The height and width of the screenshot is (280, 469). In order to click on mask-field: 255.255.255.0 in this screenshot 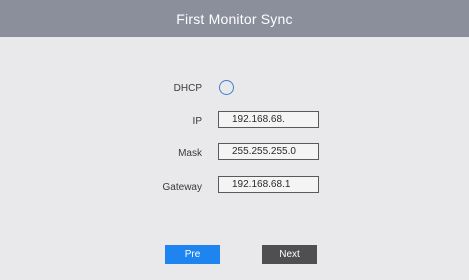, I will do `click(268, 151)`.